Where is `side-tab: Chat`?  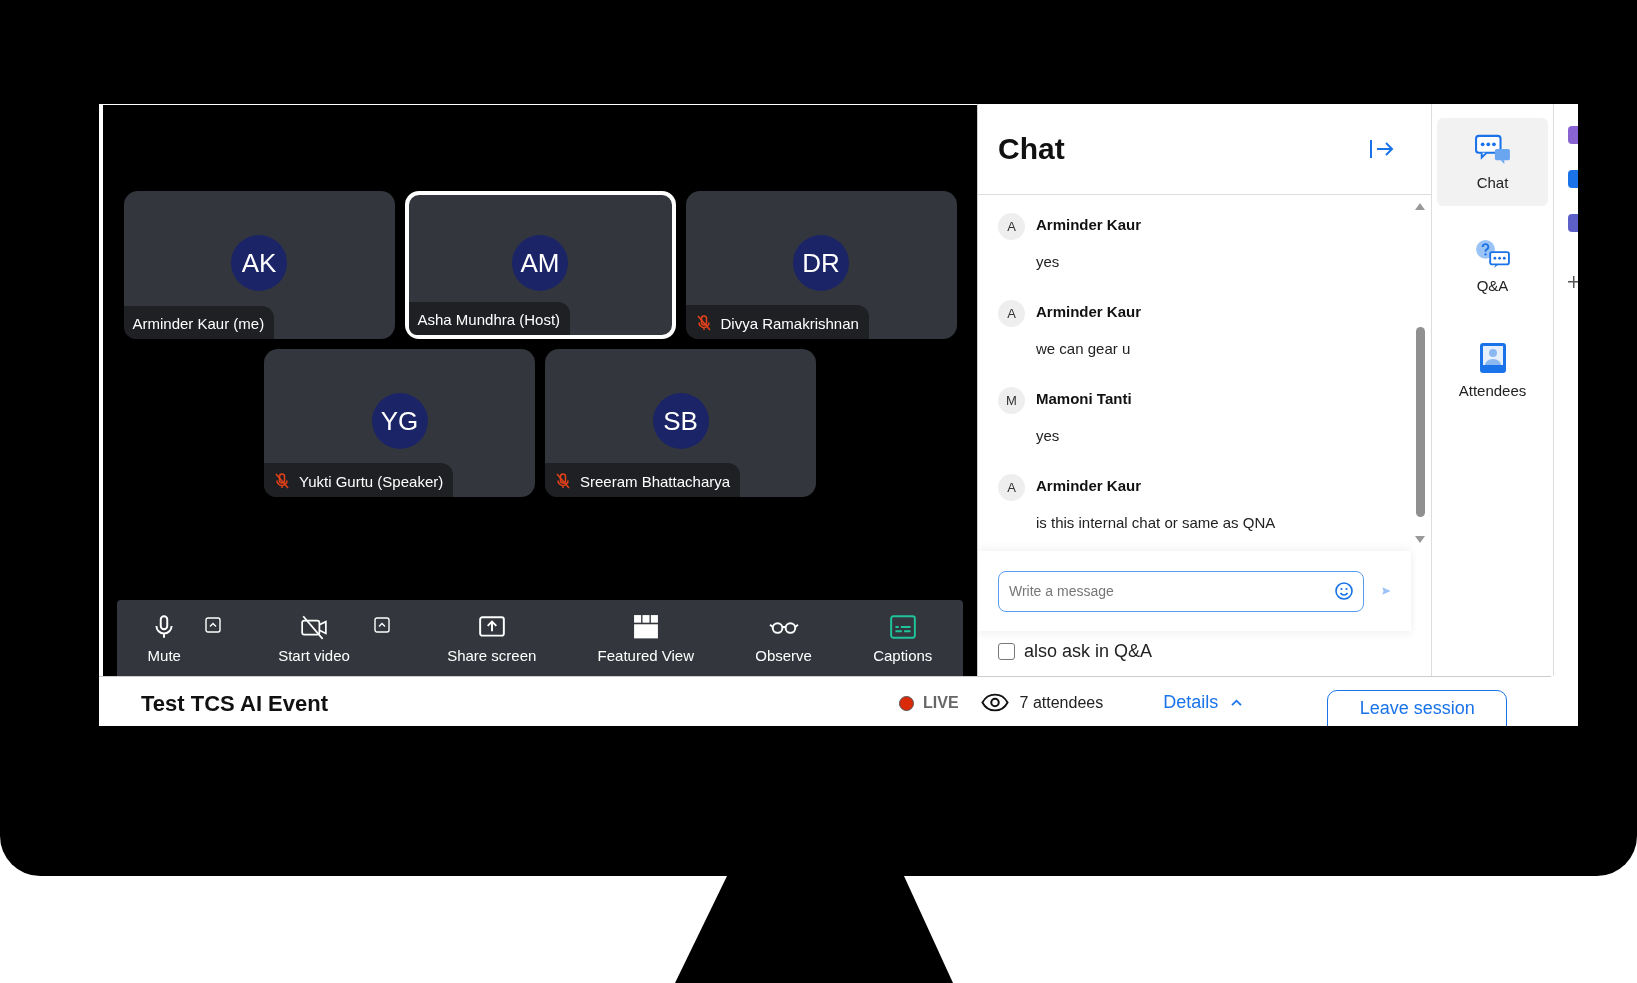 side-tab: Chat is located at coordinates (1492, 162).